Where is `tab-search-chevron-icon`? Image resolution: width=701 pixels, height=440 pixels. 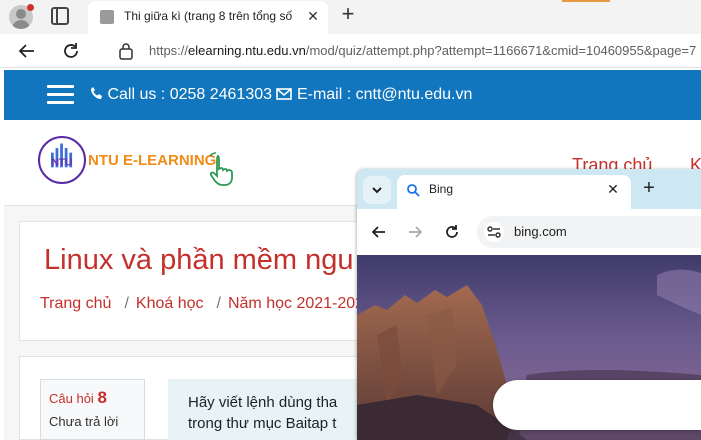
tab-search-chevron-icon is located at coordinates (377, 190).